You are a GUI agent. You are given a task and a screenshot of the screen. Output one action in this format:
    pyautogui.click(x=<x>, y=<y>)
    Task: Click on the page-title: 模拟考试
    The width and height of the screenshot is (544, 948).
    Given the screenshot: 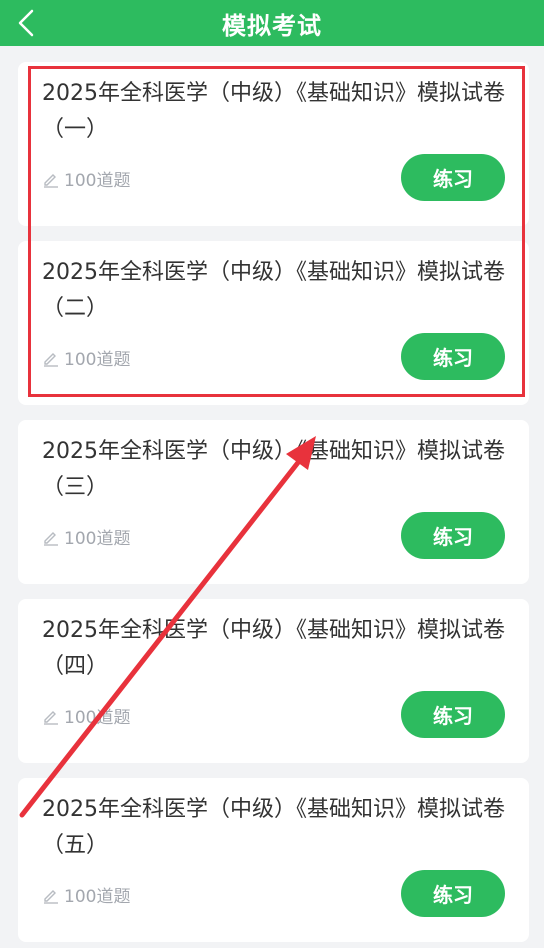 What is the action you would take?
    pyautogui.click(x=272, y=25)
    